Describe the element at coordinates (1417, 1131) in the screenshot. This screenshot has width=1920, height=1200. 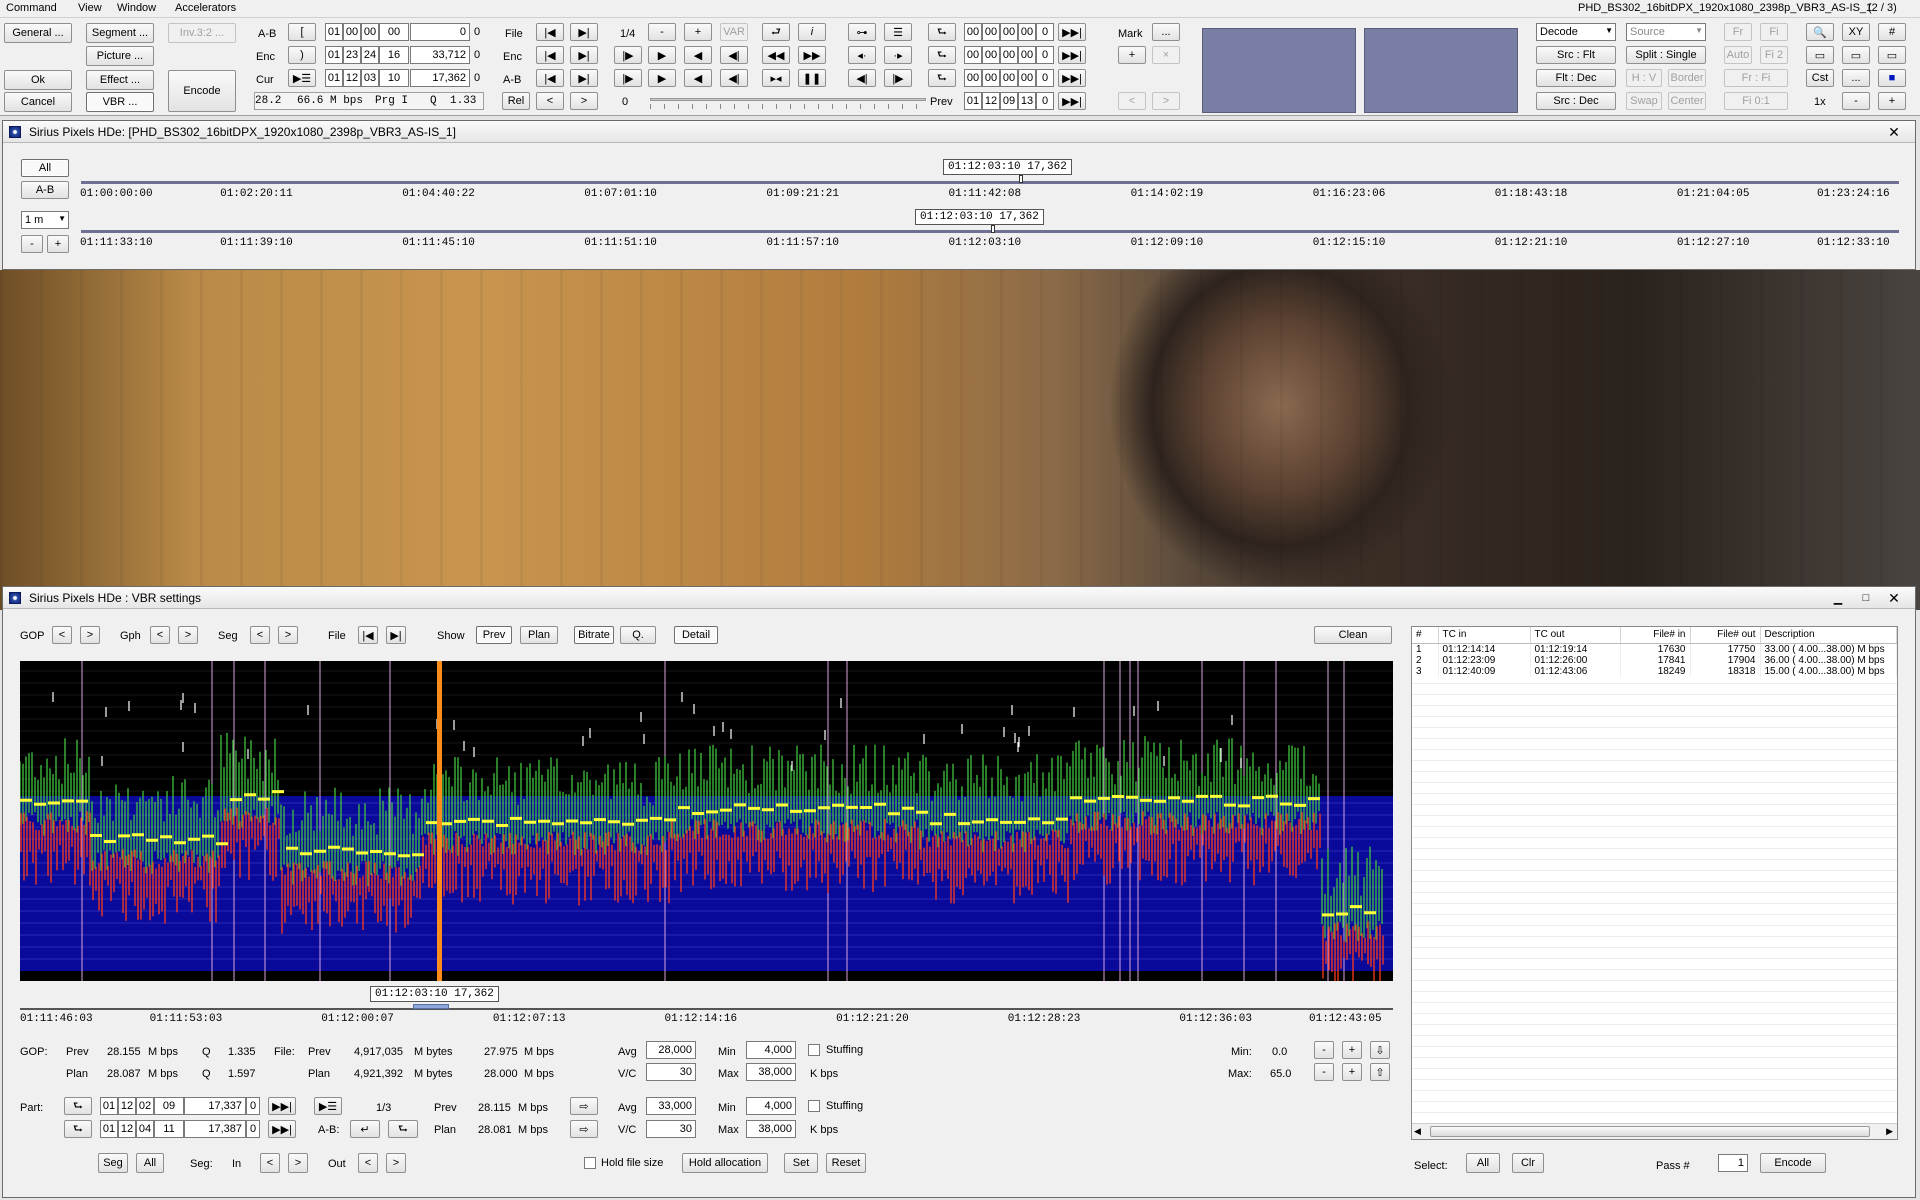
I see `scroll-left-icon: ◀` at that location.